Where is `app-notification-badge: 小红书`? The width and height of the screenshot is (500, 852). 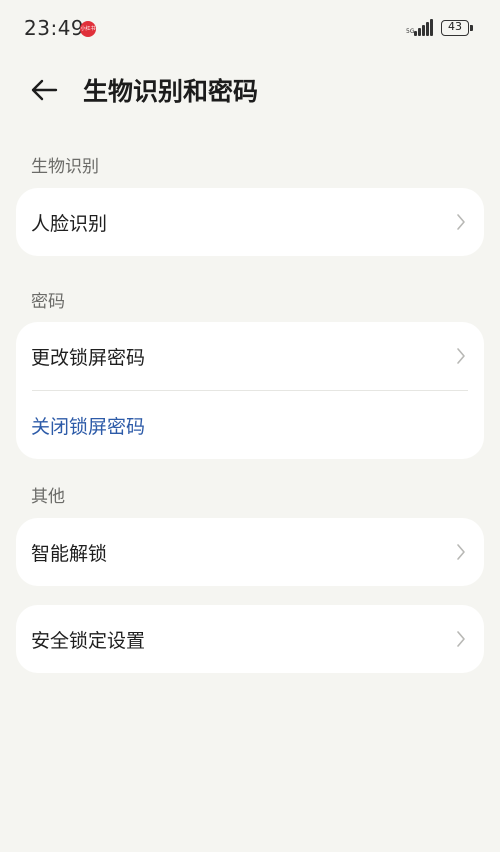
app-notification-badge: 小红书 is located at coordinates (88, 29).